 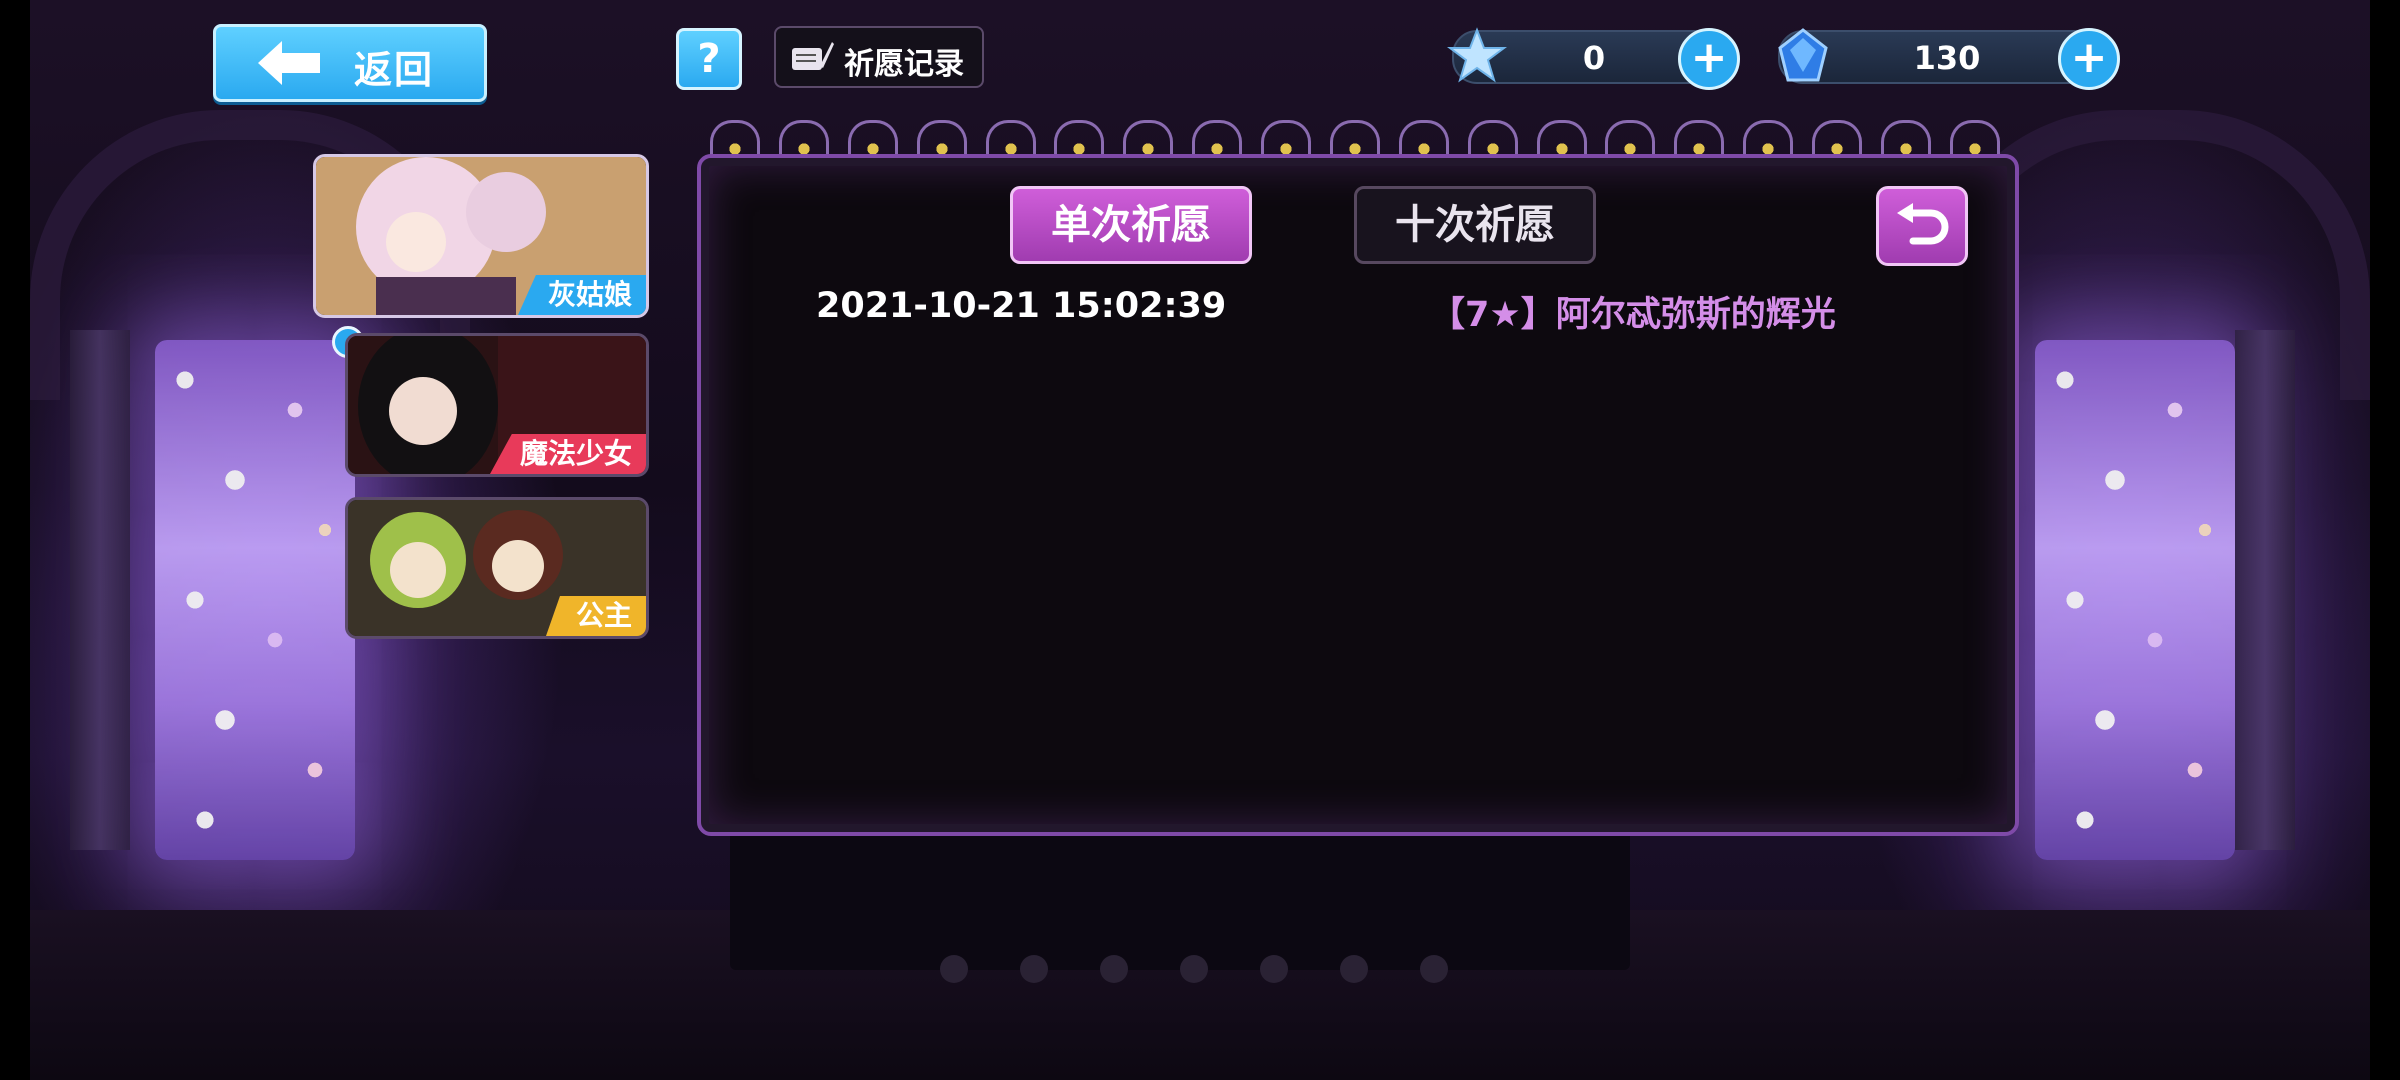 I want to click on wish-record-button: 祈愿记录, so click(x=879, y=57).